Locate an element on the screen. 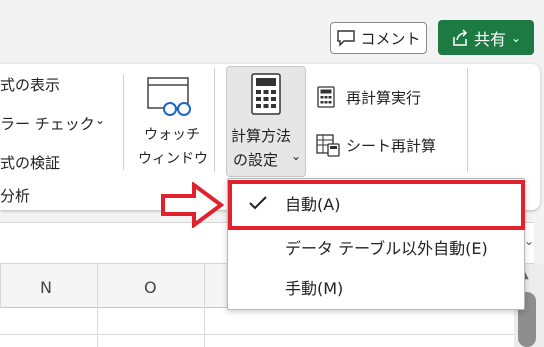  calculate-now-label: 再計算実行 is located at coordinates (384, 98).